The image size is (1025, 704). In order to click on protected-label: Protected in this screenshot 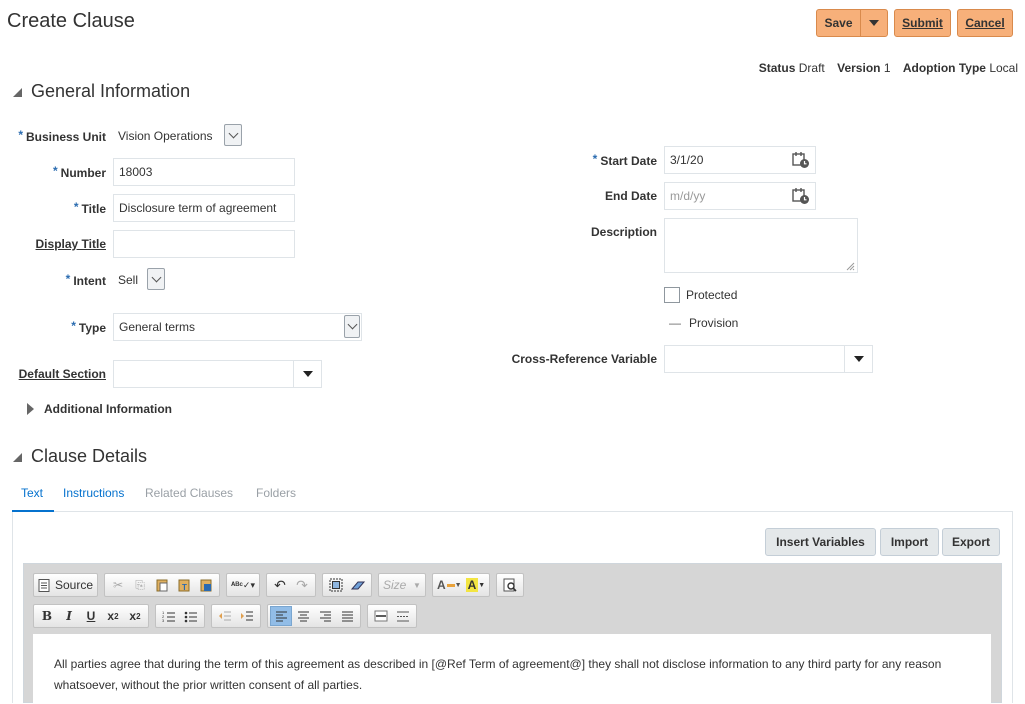, I will do `click(712, 295)`.